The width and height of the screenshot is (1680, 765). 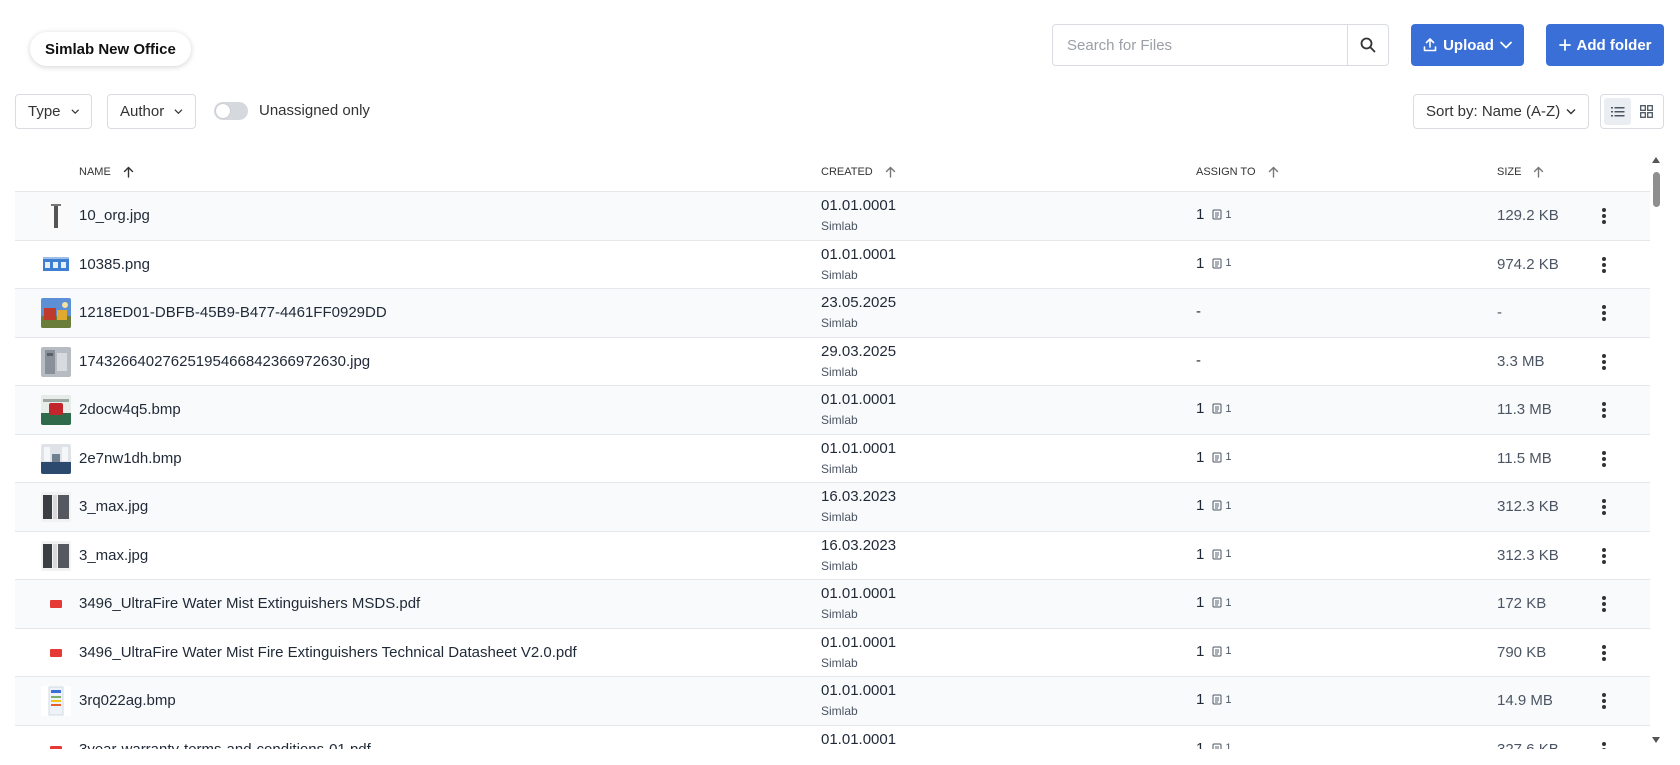 I want to click on table-row: 3rq022ag.bmp 01.01.0001 Simlab 1 1 14.9 MB, so click(x=832, y=701).